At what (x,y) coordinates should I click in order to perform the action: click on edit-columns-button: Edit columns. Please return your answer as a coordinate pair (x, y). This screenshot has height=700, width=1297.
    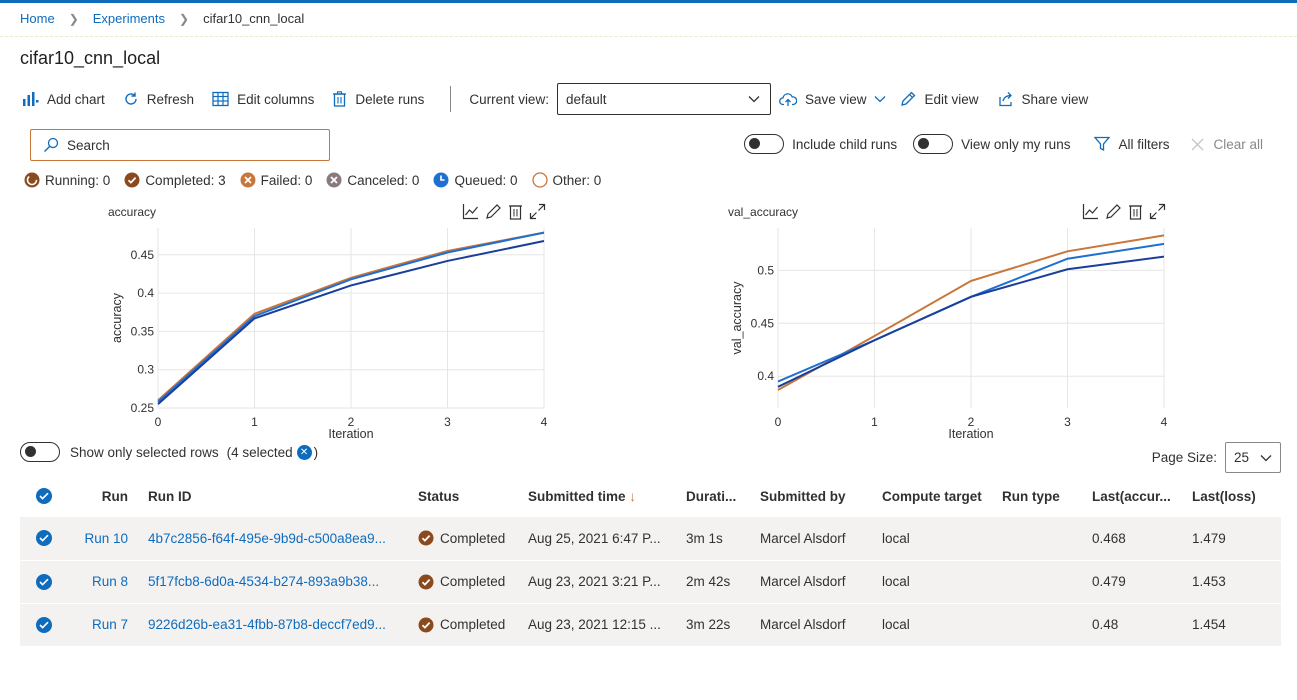
    Looking at the image, I should click on (263, 99).